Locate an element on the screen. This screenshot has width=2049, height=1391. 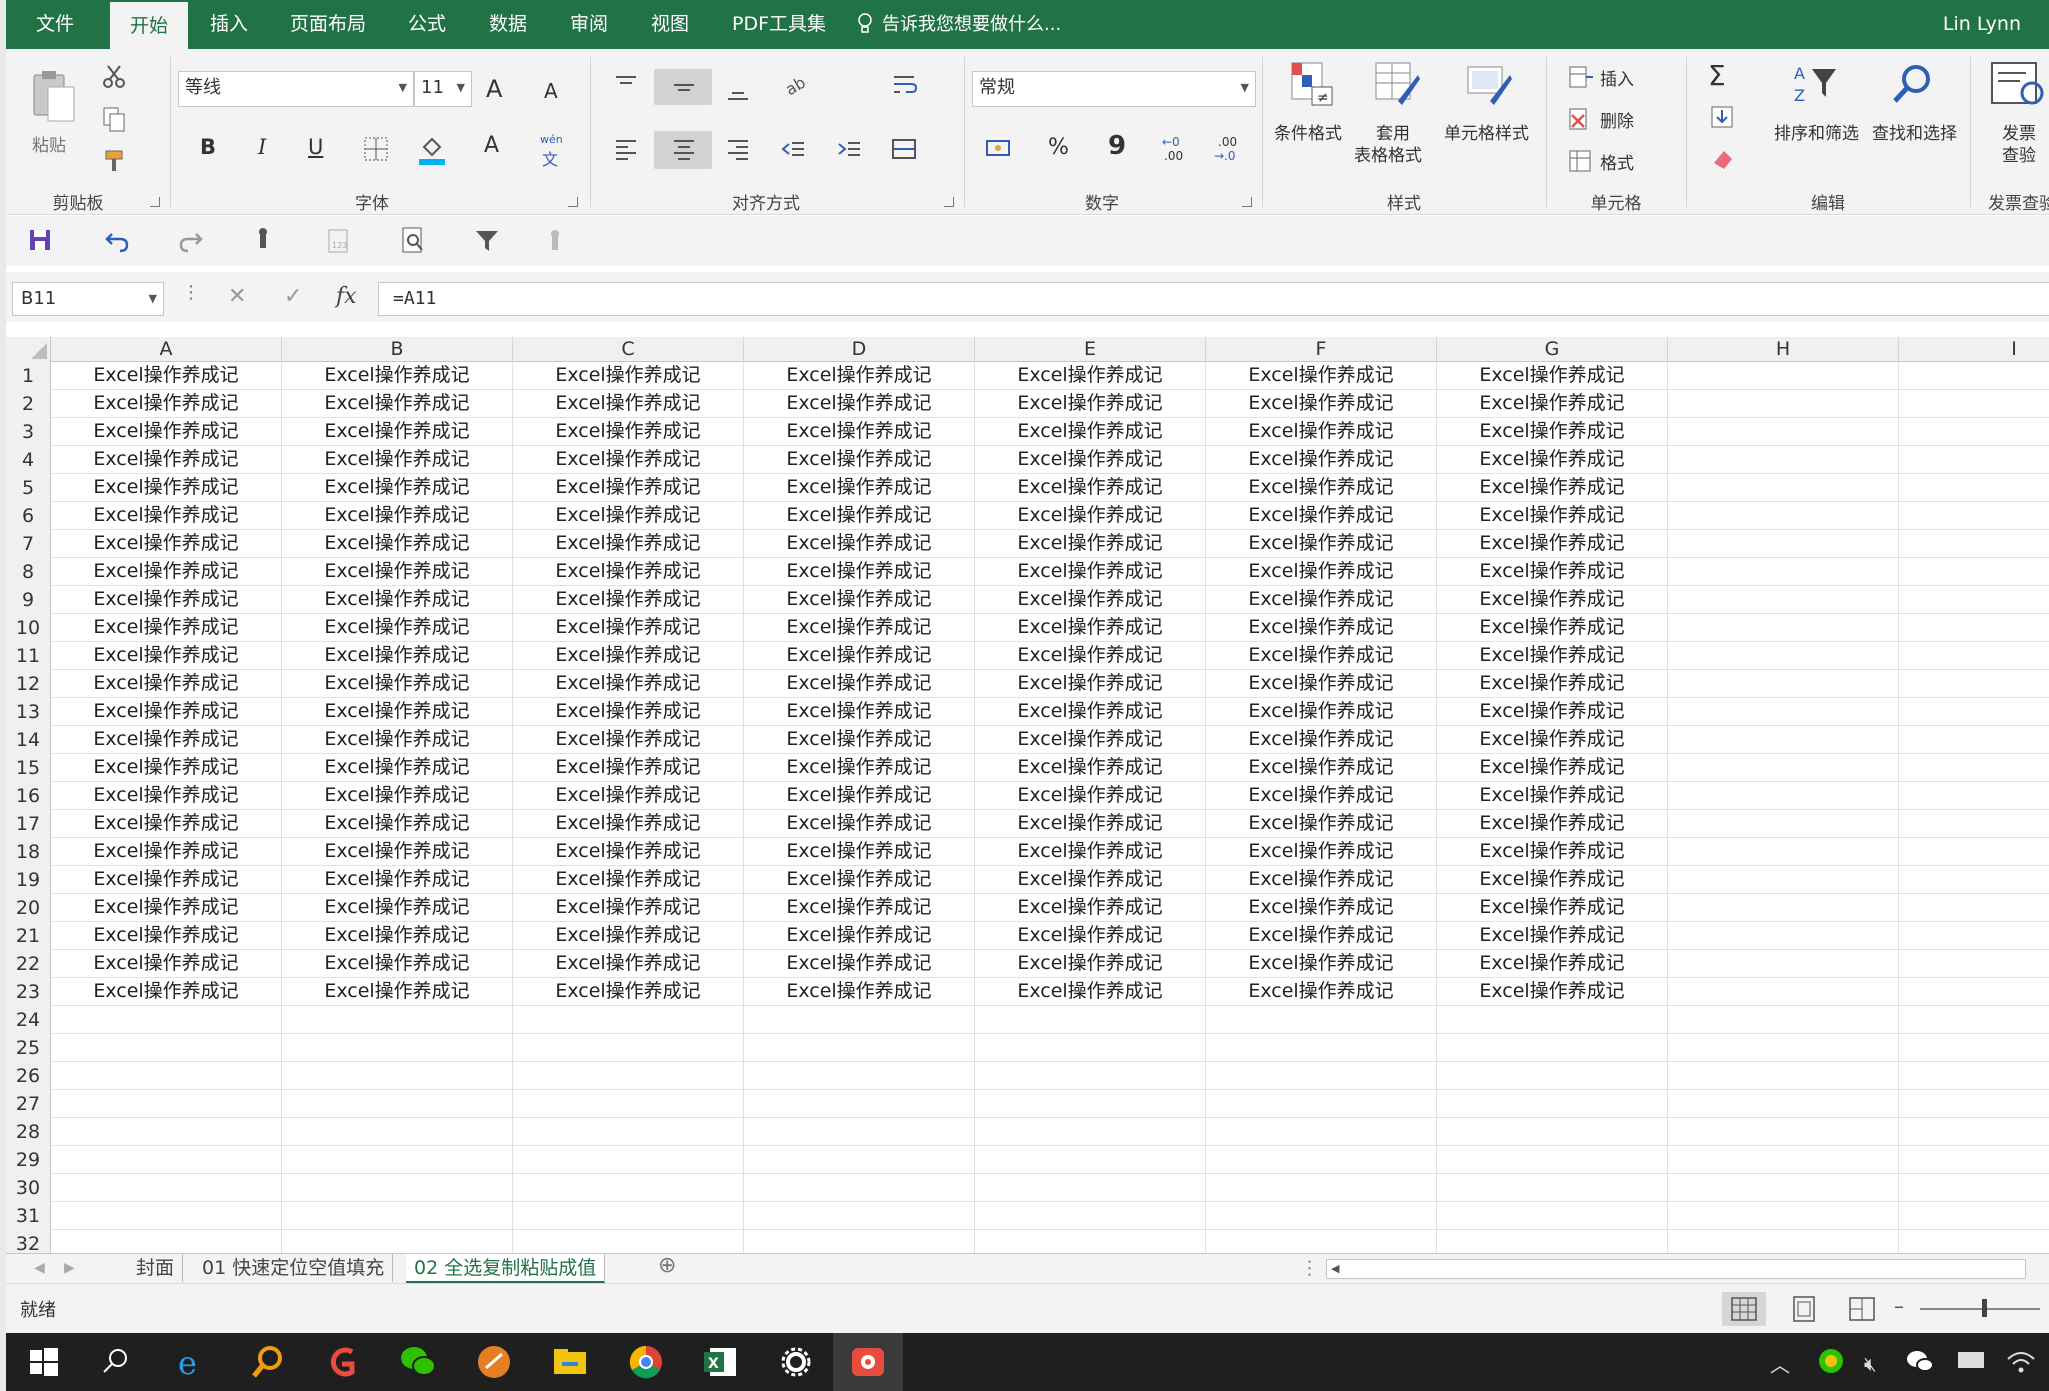
select-all-button is located at coordinates (28, 349).